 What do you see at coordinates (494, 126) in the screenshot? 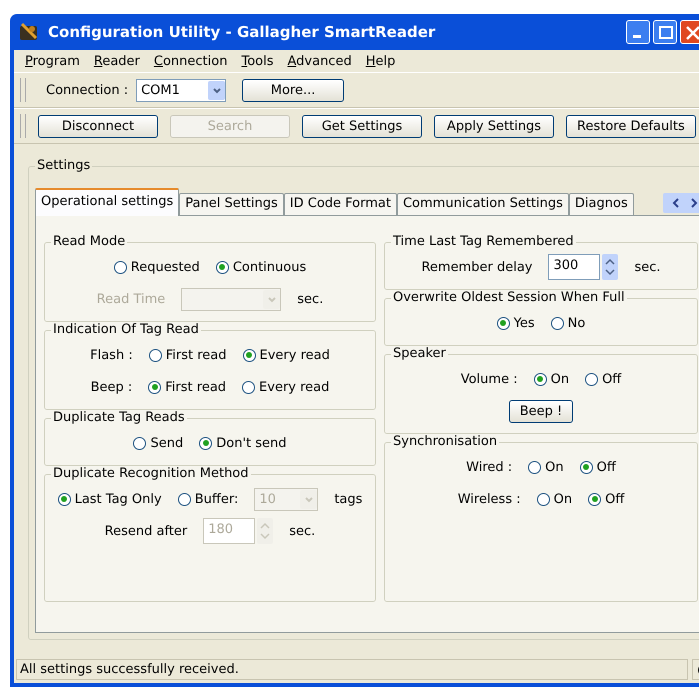
I see `toolbar-button: Apply Settings` at bounding box center [494, 126].